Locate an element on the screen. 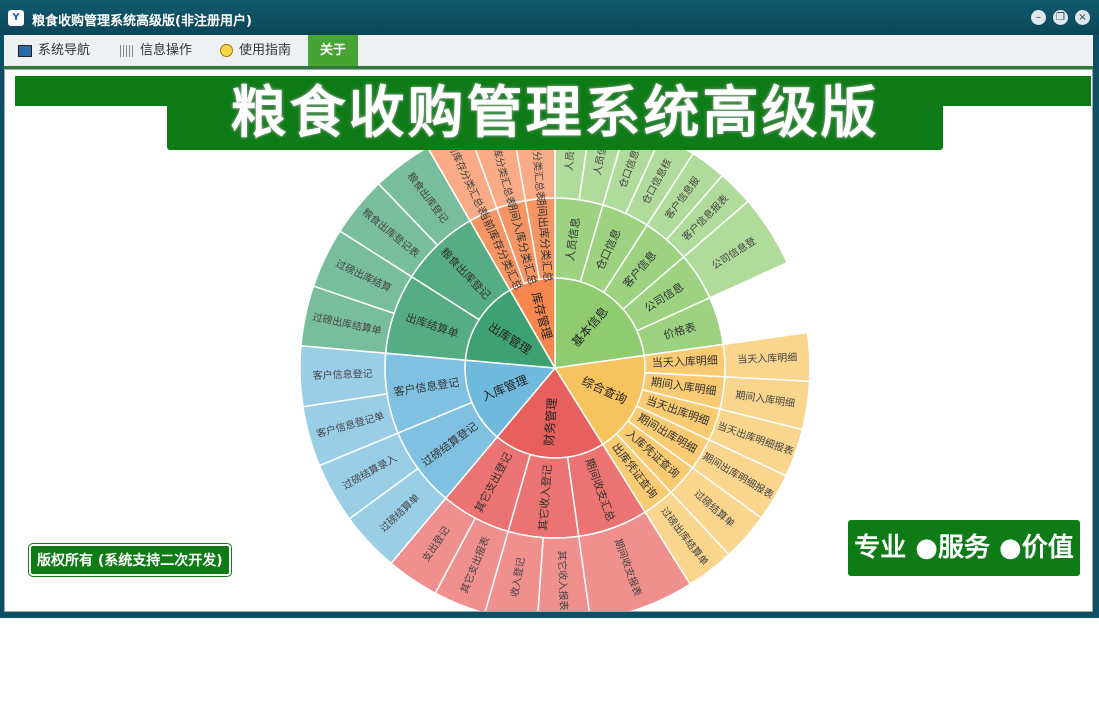 Image resolution: width=1099 pixels, height=723 pixels. menu-user-guide: 使用指南 is located at coordinates (255, 50).